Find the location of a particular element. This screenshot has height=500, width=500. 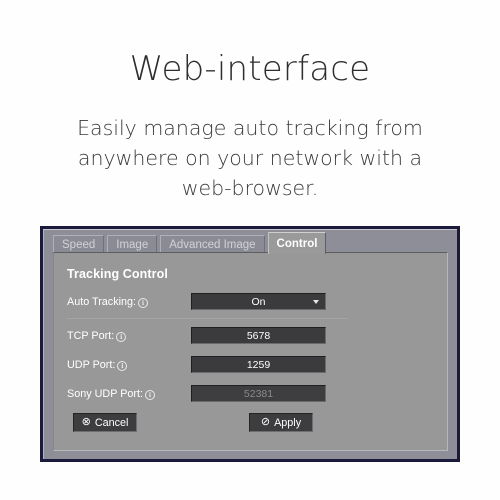

sony-udp-port-label: Sony UDP Port: i is located at coordinates (111, 394).